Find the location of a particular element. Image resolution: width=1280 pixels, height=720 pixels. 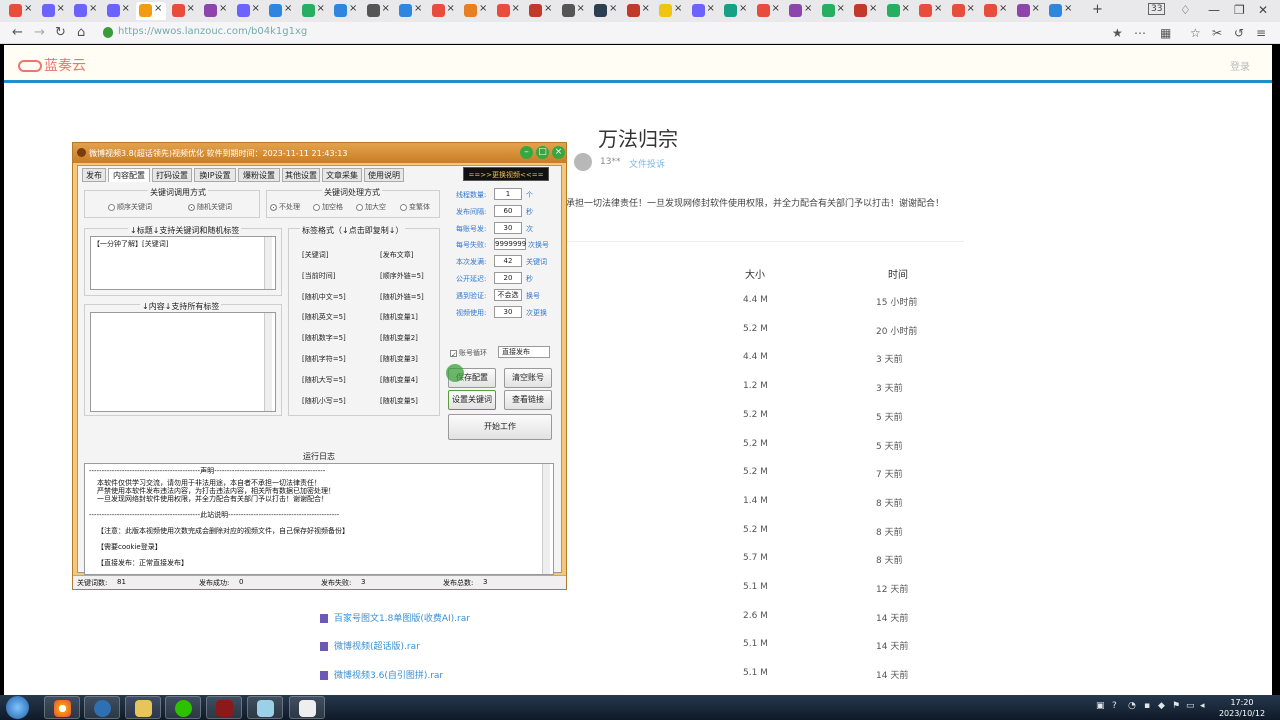

set-keywords-button: 设置关键词 is located at coordinates (472, 400).